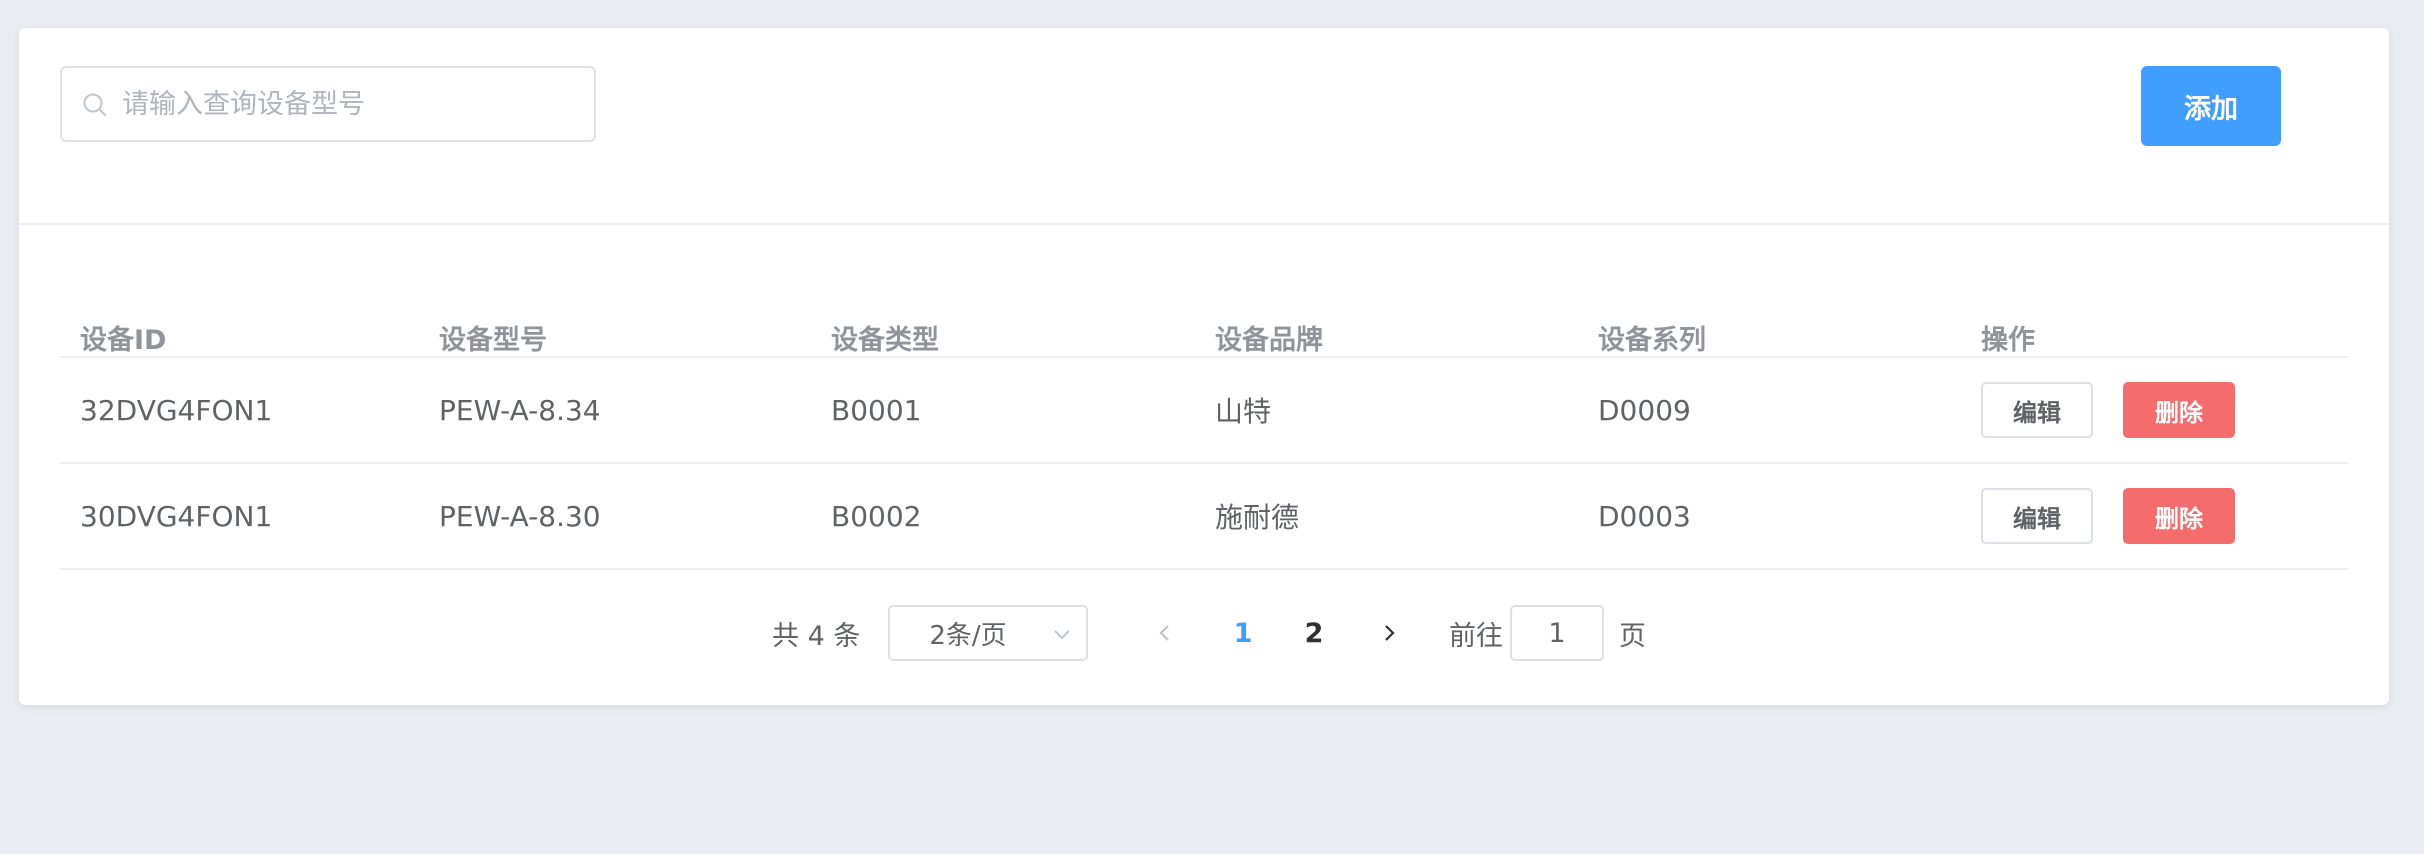 Image resolution: width=2424 pixels, height=854 pixels. What do you see at coordinates (1243, 411) in the screenshot?
I see `cell-device-brand: 山特` at bounding box center [1243, 411].